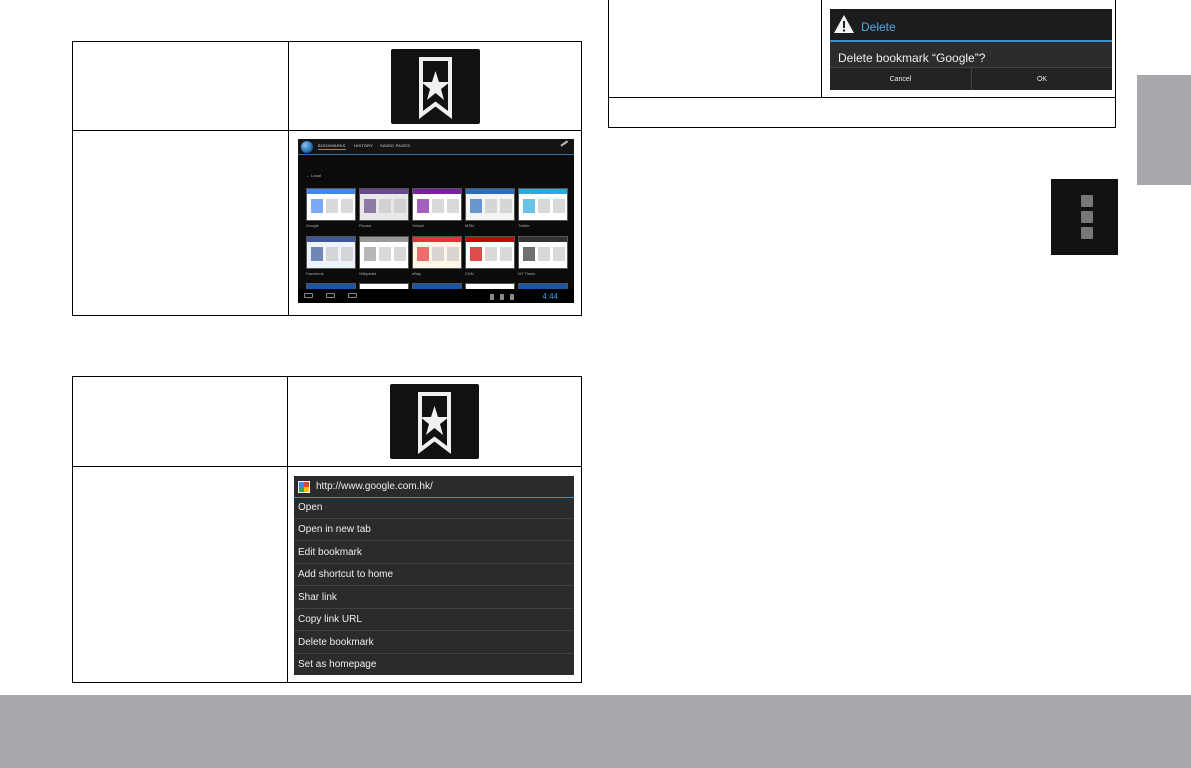 The image size is (1191, 768). What do you see at coordinates (434, 664) in the screenshot?
I see `menu-item-set-homepage: Set as homepage` at bounding box center [434, 664].